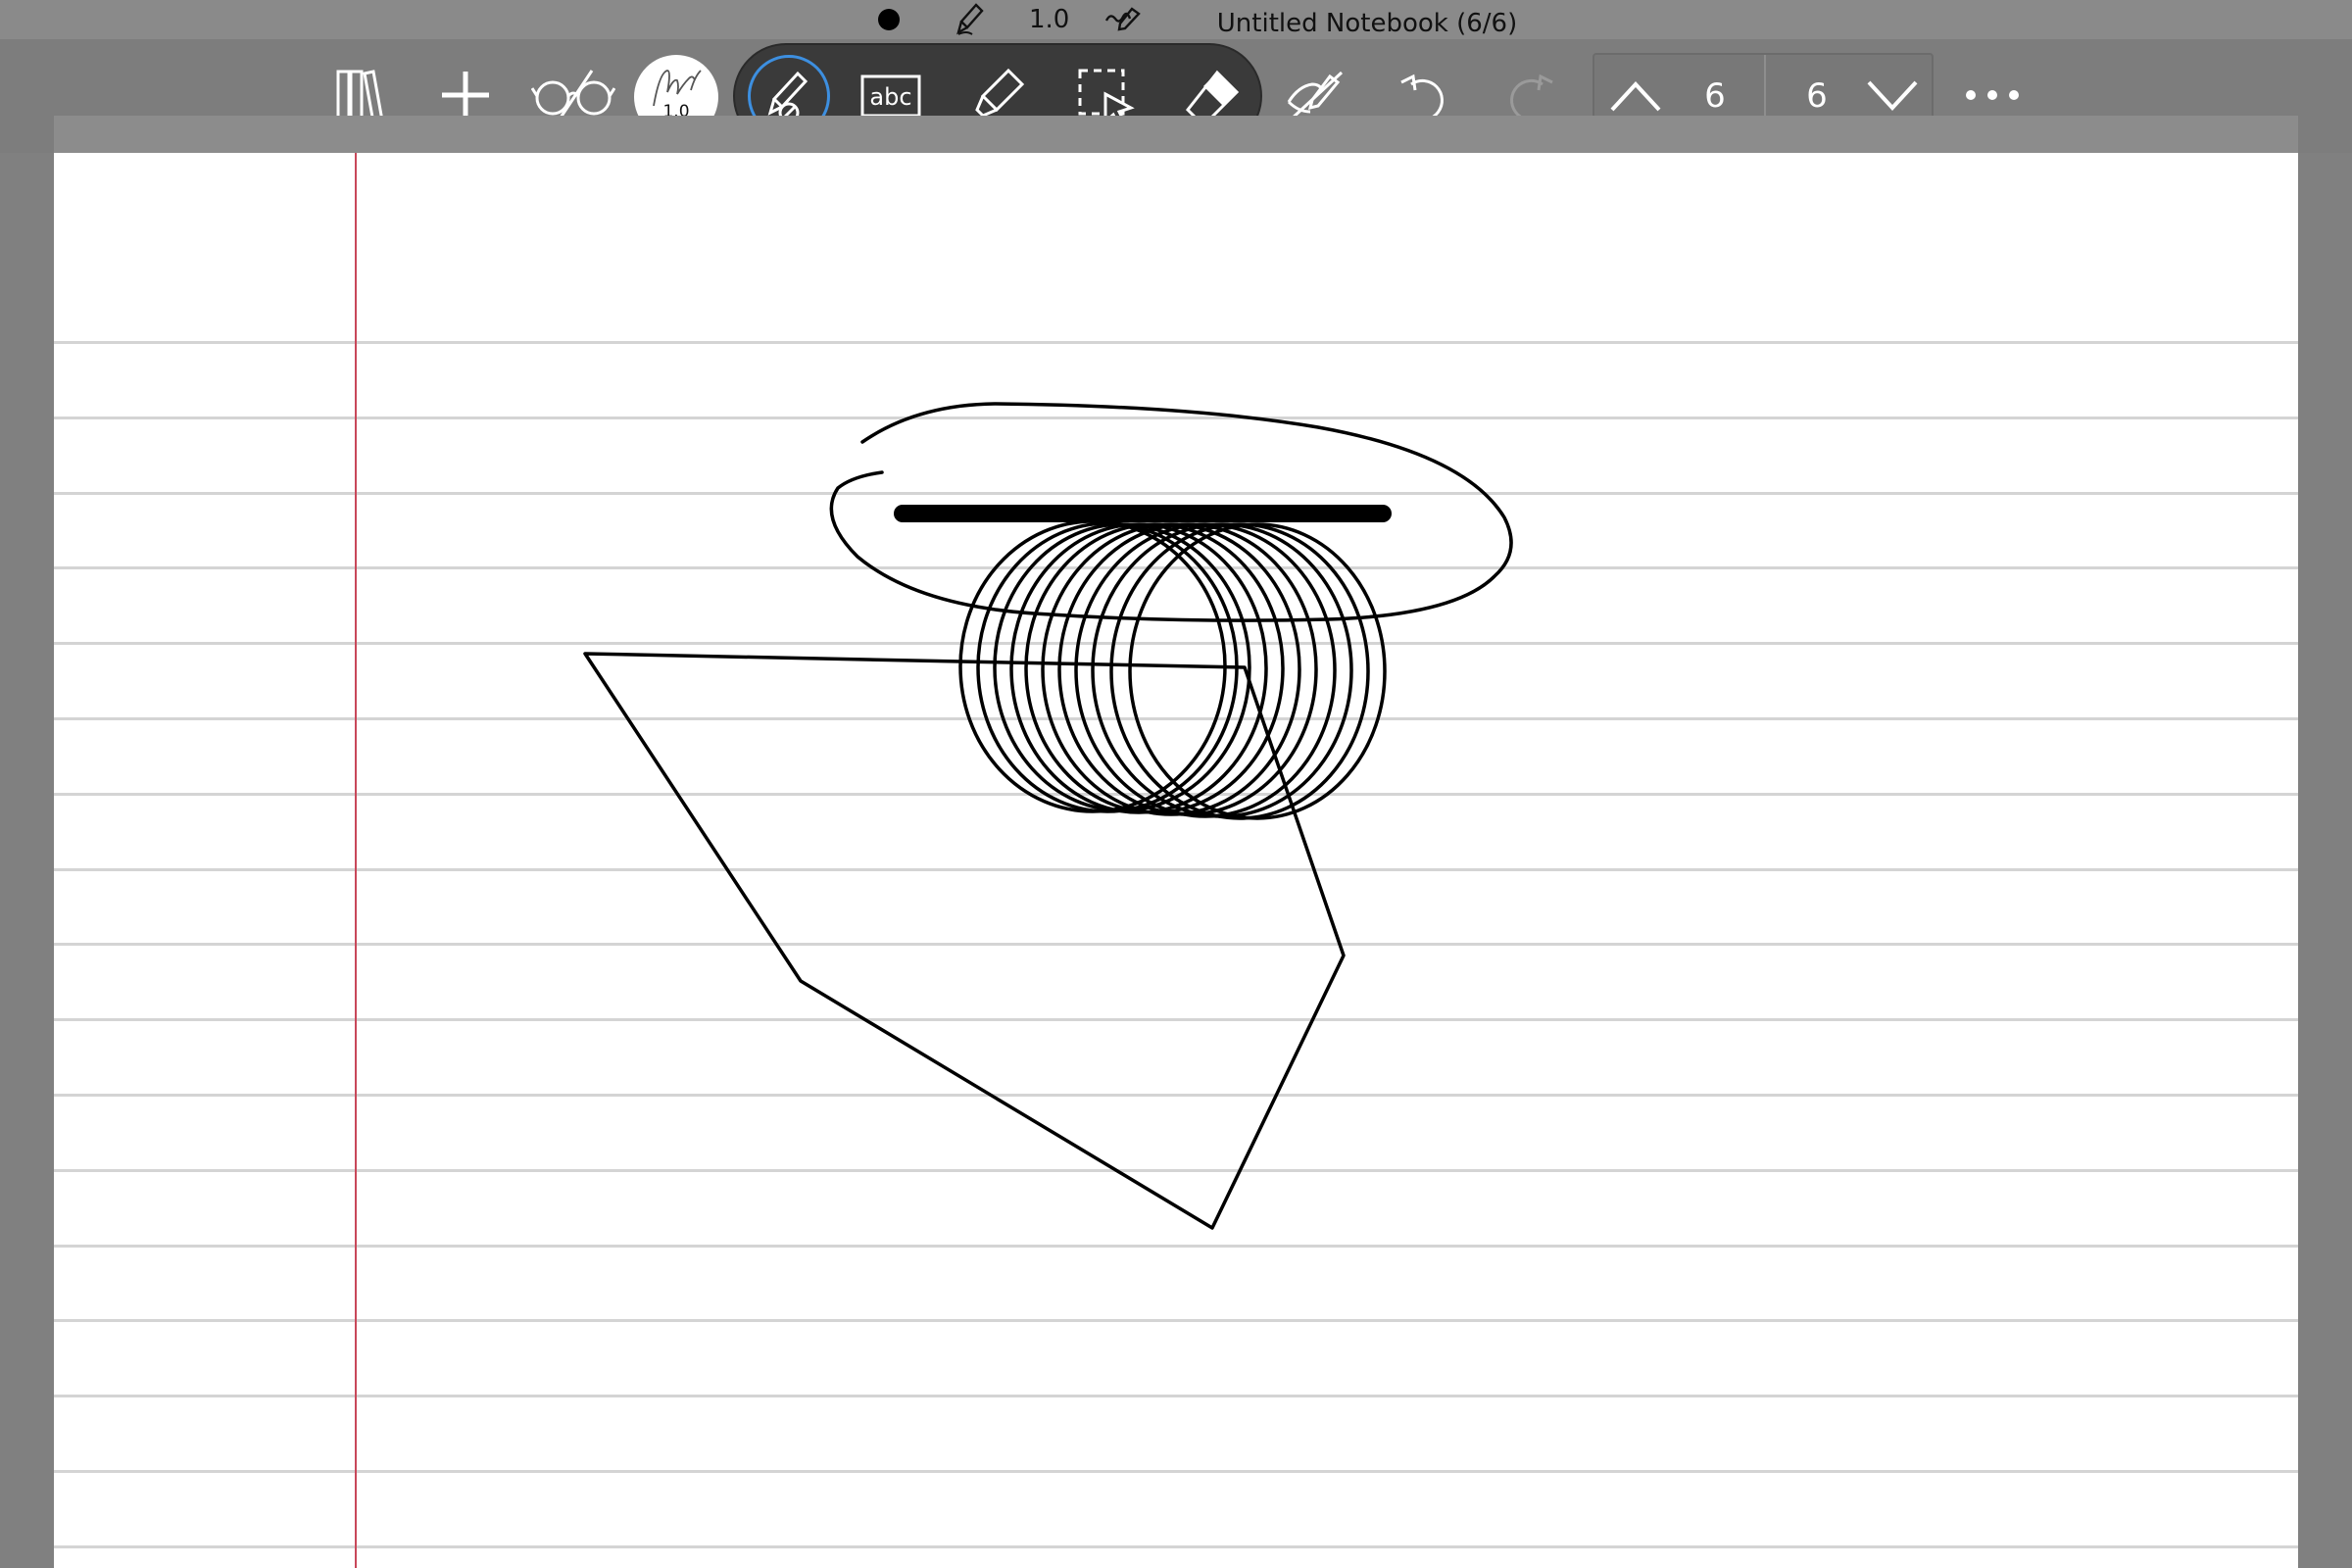  I want to click on more-icon, so click(1992, 95).